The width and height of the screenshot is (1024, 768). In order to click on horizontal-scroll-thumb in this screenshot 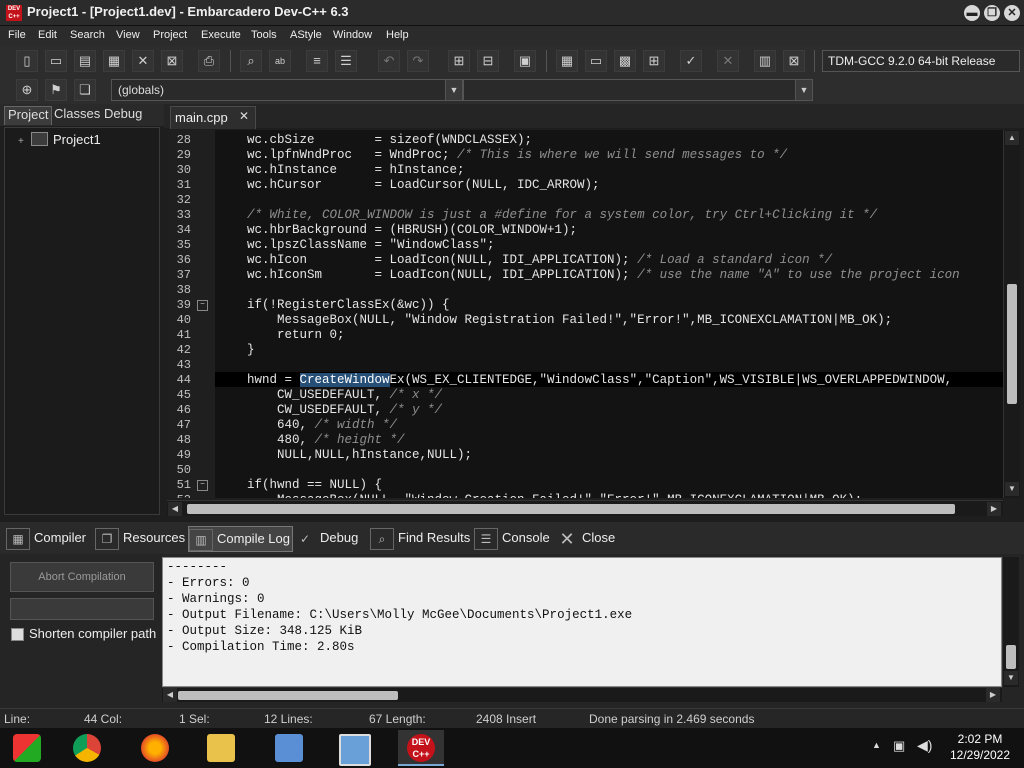, I will do `click(571, 509)`.